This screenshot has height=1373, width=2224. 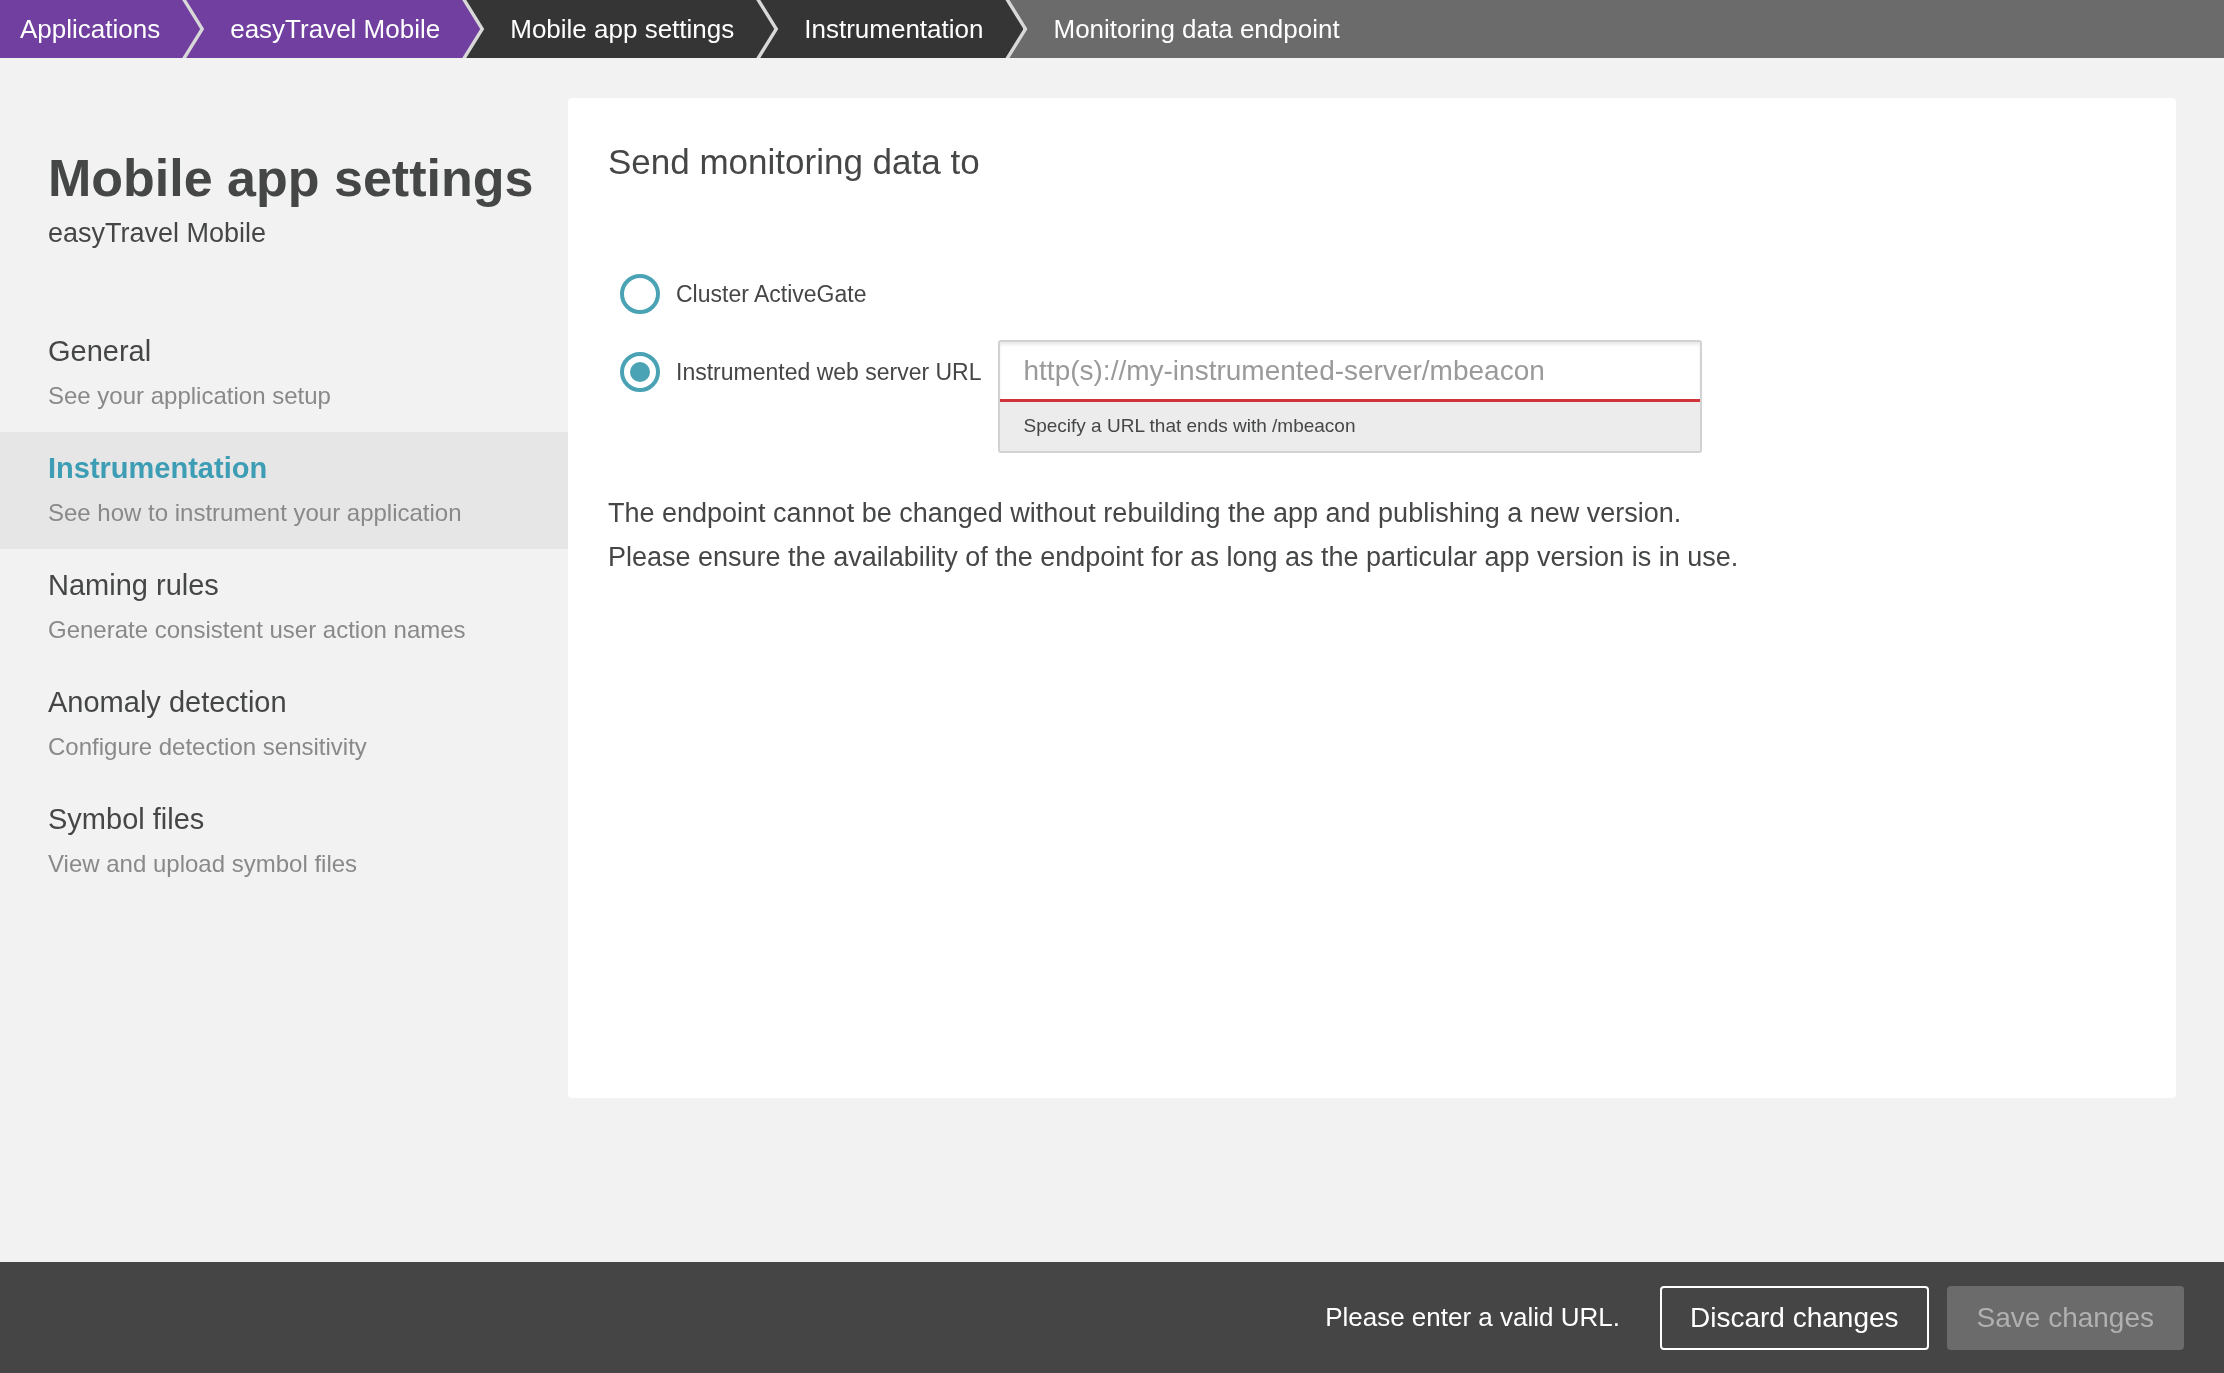 I want to click on sidebar-item-description: Generate consistent user action names, so click(x=257, y=630).